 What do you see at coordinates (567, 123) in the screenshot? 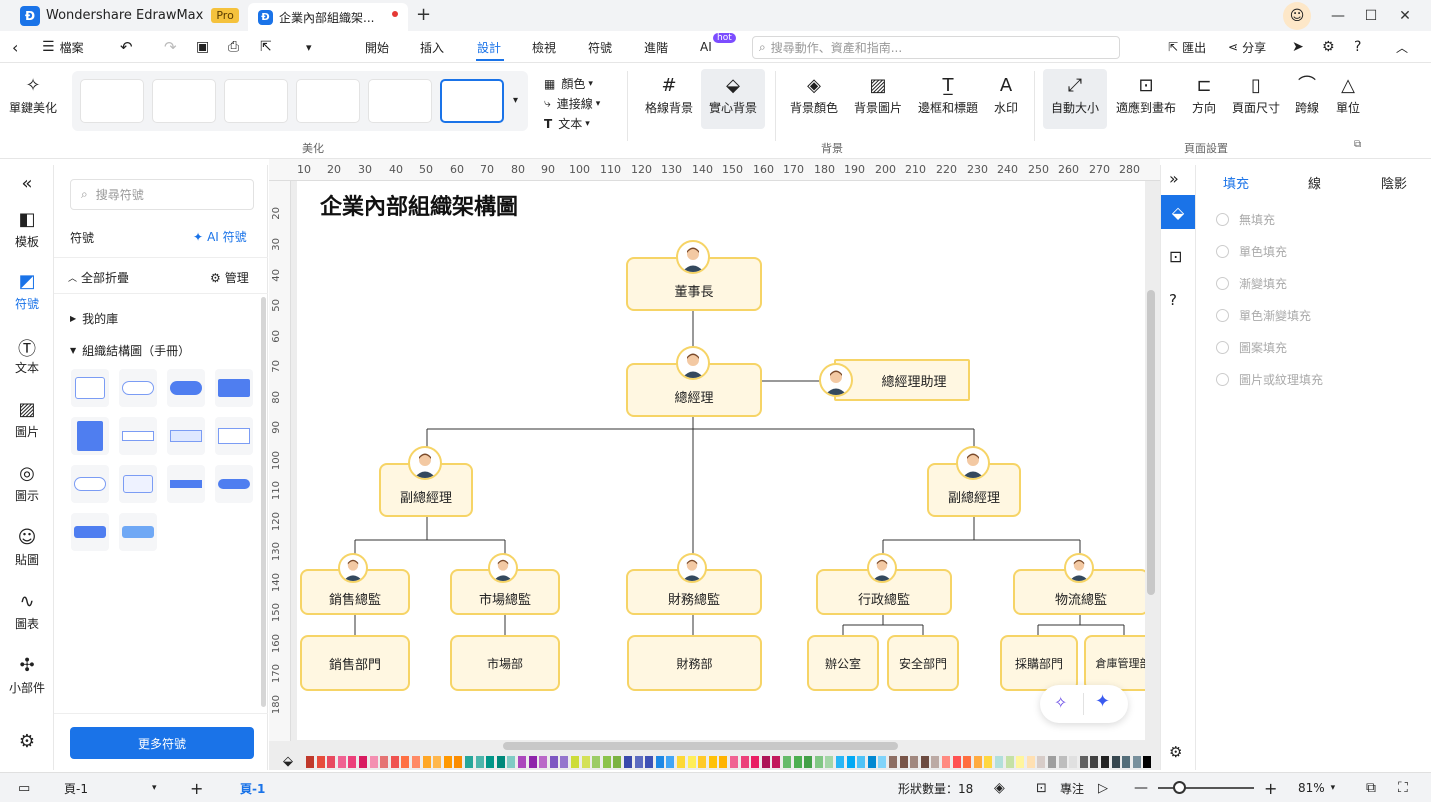
I see `text-dropdown: T 文本 ▾` at bounding box center [567, 123].